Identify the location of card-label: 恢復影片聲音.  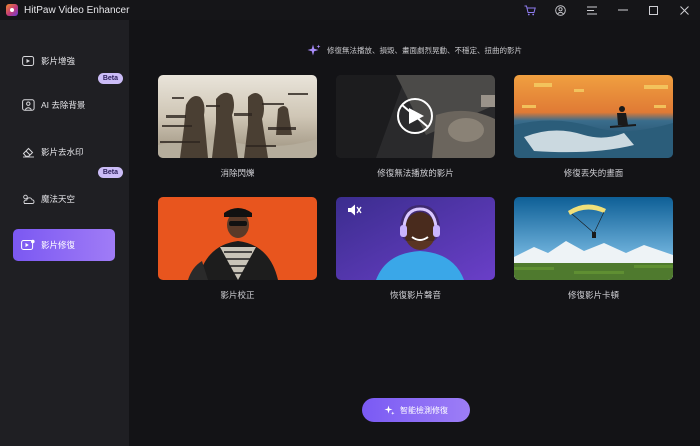
(415, 295).